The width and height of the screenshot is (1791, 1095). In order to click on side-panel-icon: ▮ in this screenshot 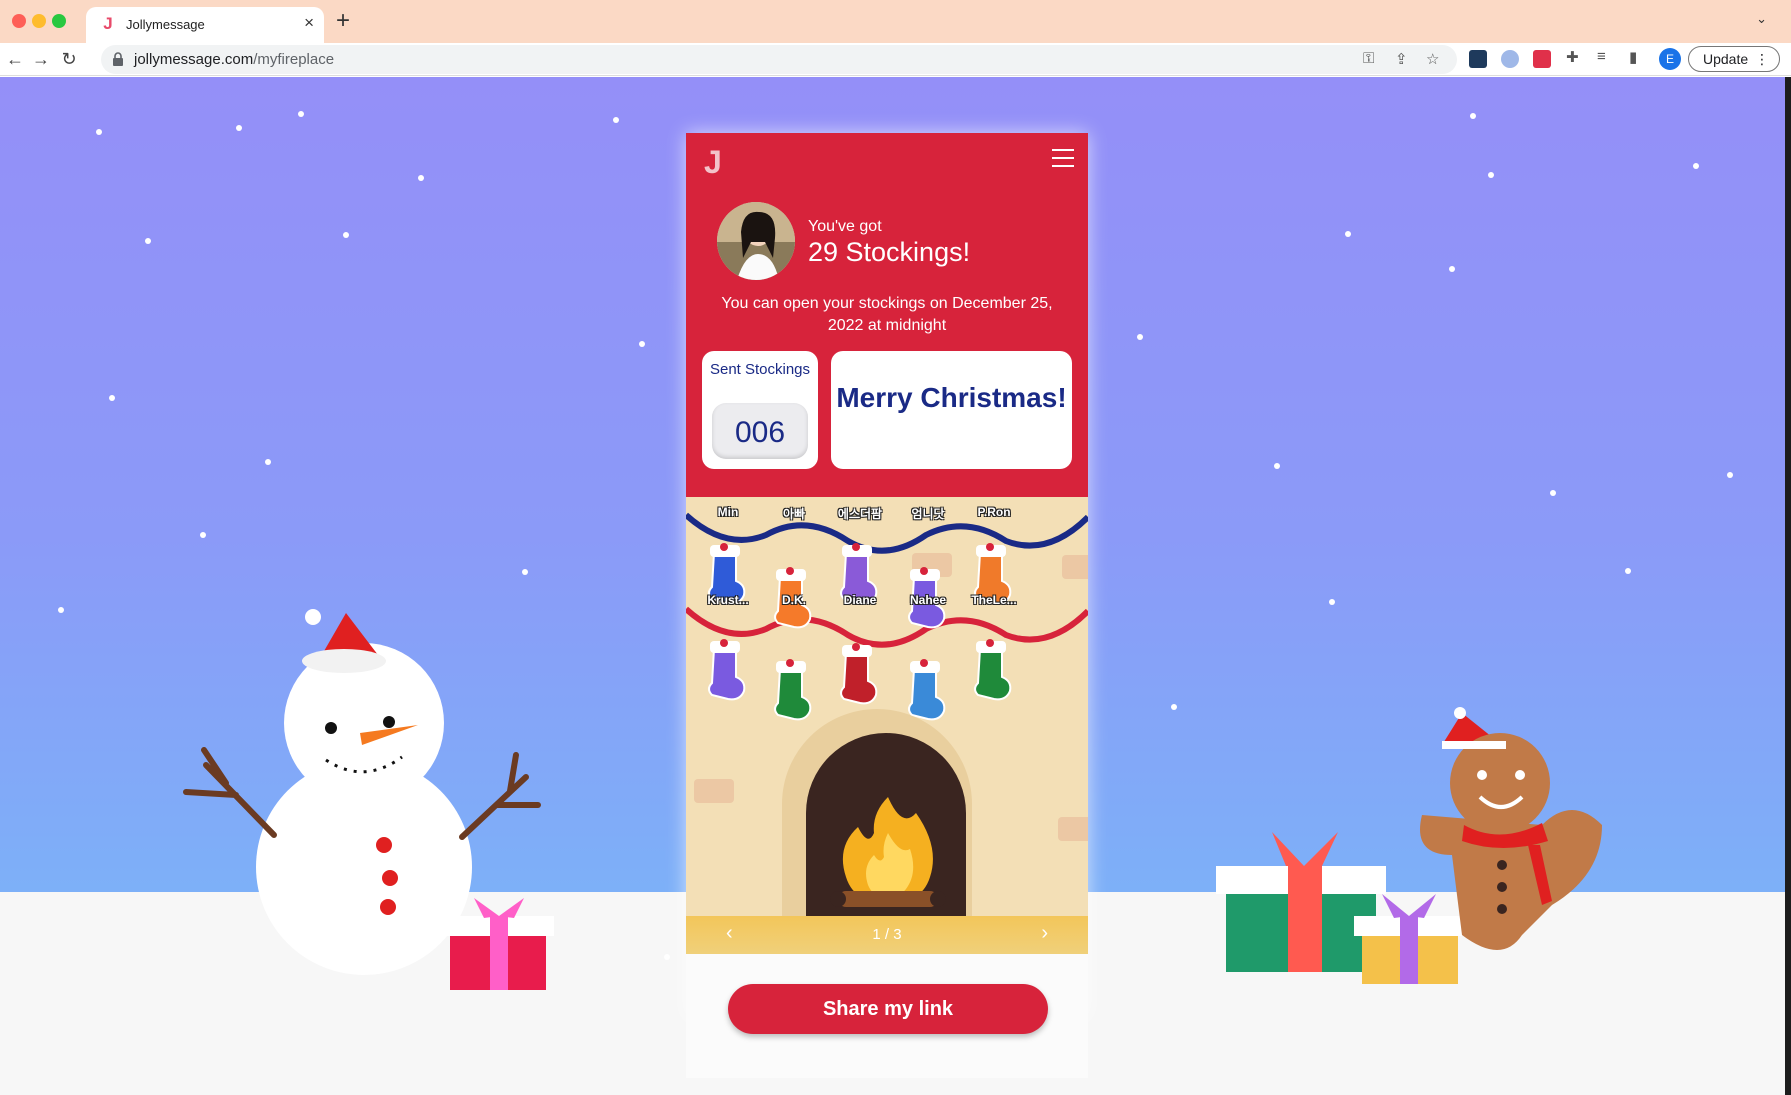, I will do `click(1633, 57)`.